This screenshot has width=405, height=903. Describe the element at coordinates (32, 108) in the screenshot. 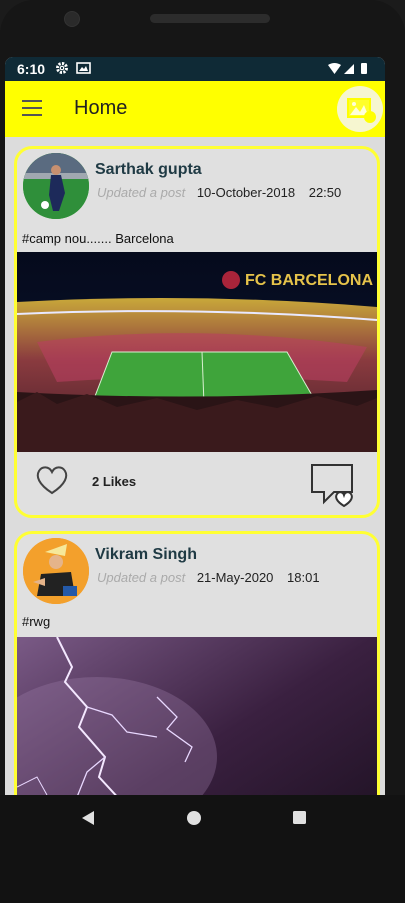

I see `hamburger-menu-icon` at that location.